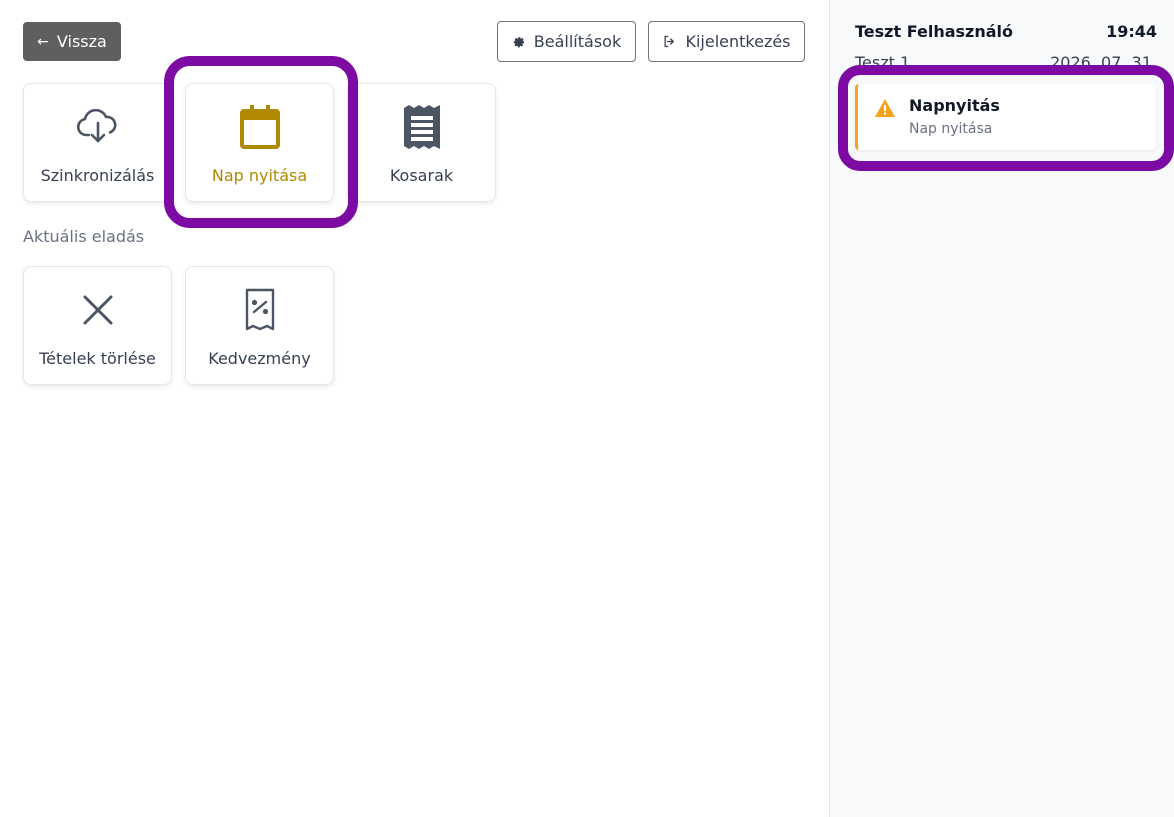 This screenshot has height=817, width=1174. I want to click on tile-baskets-label: Kosarak, so click(421, 175).